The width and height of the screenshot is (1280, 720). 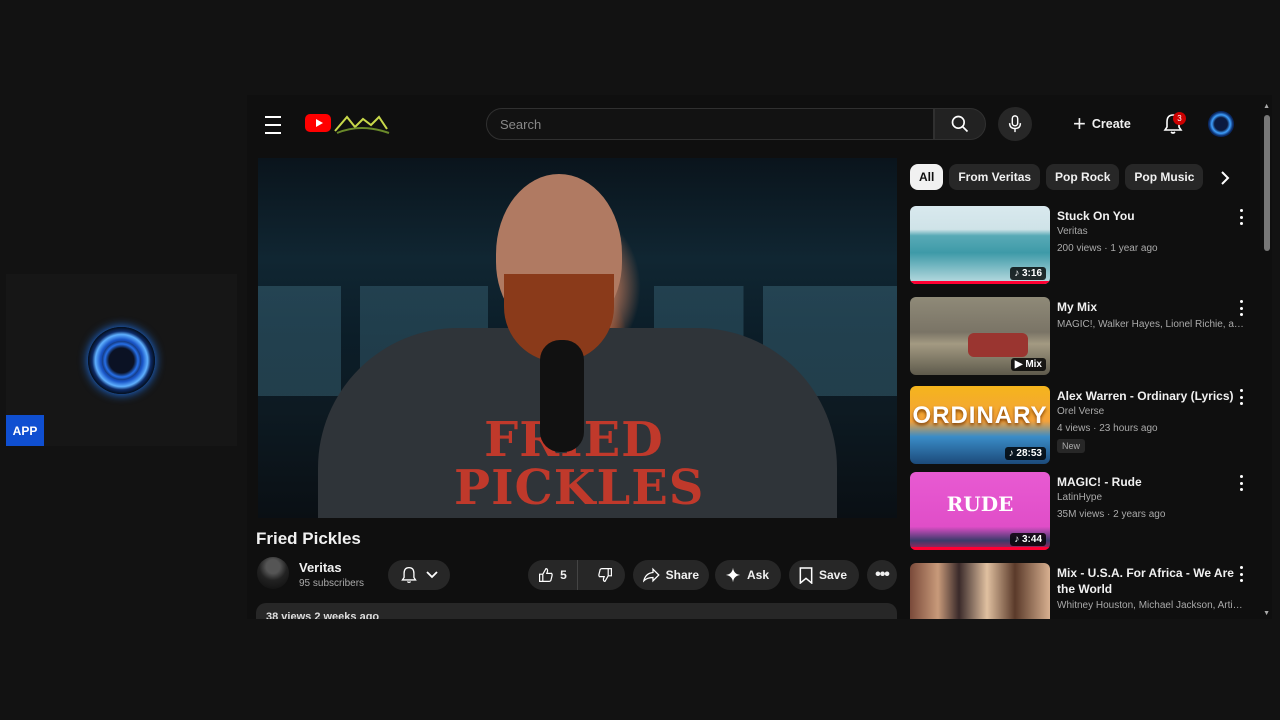 I want to click on search-input: Search, so click(x=710, y=124).